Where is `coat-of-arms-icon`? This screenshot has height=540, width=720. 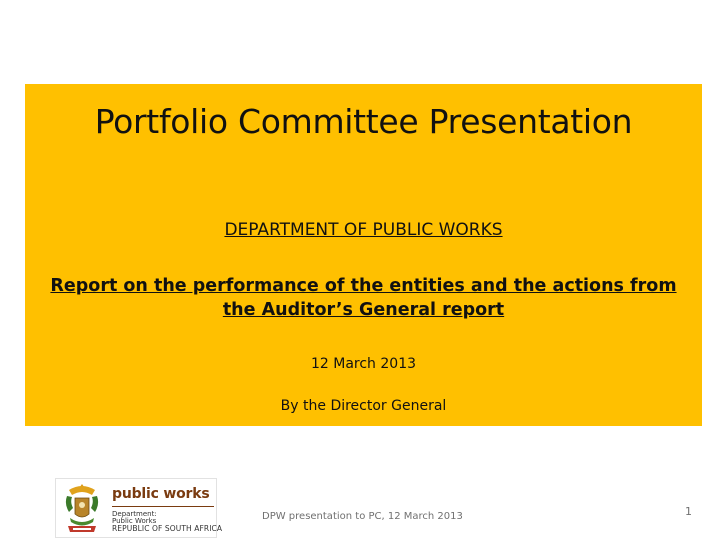
coat-of-arms-icon is located at coordinates (82, 508).